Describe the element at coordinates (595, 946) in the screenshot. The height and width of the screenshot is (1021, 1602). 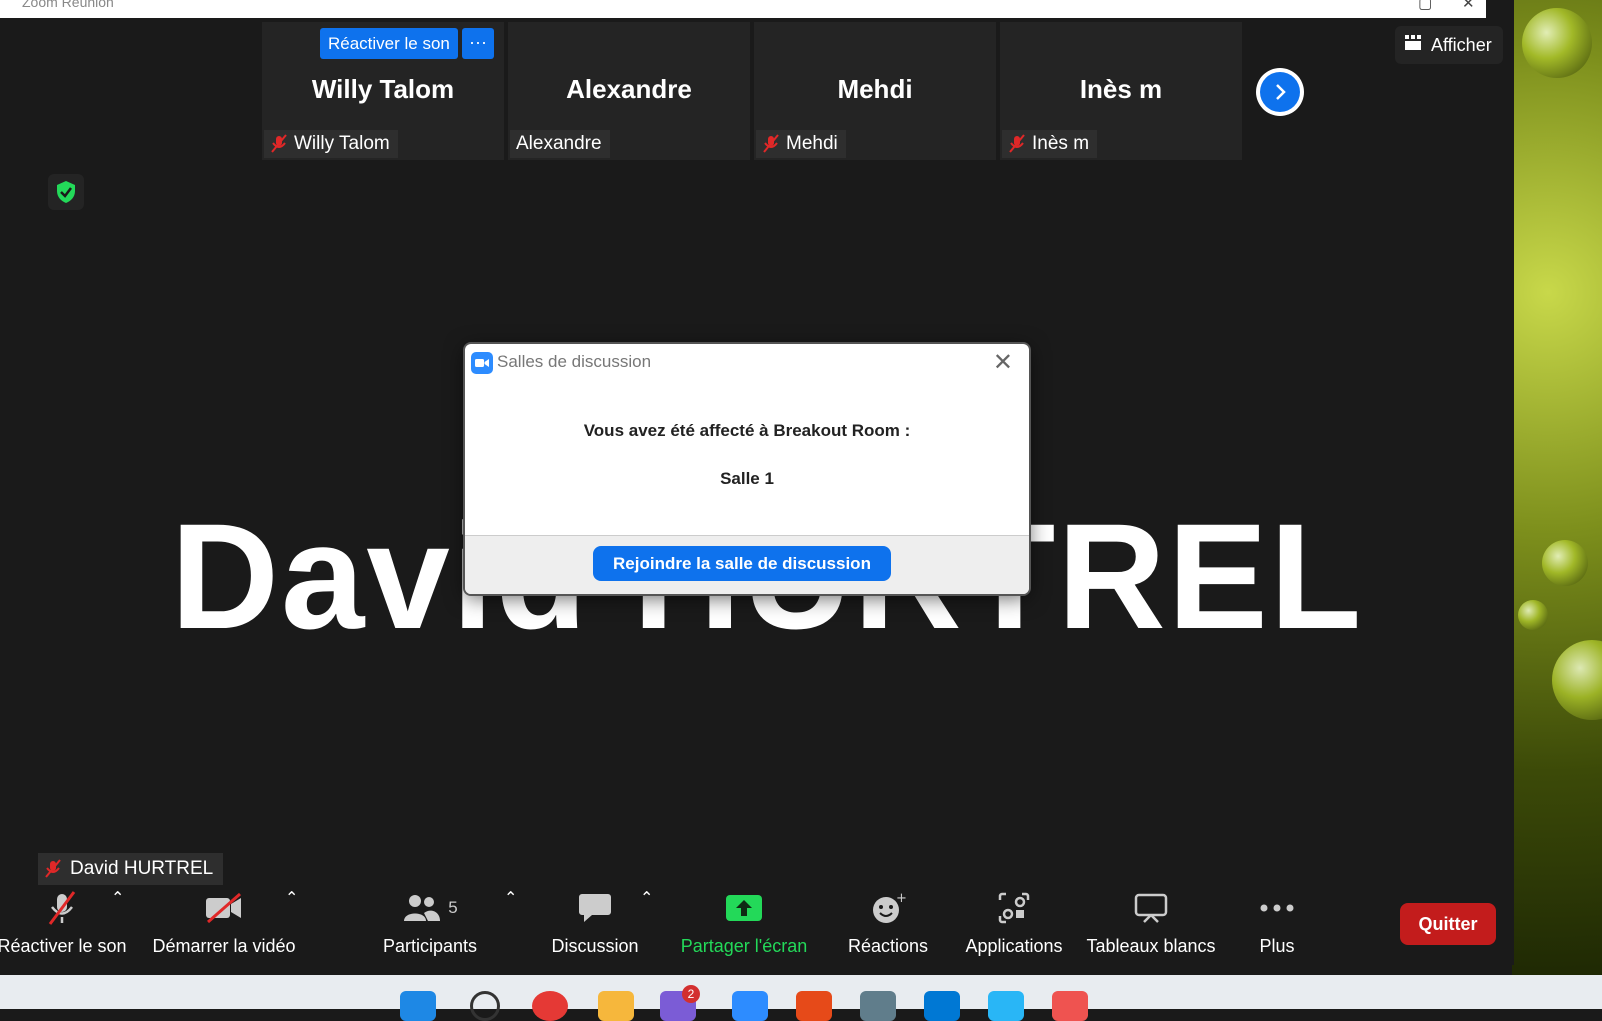
I see `chat-label: Discussion` at that location.